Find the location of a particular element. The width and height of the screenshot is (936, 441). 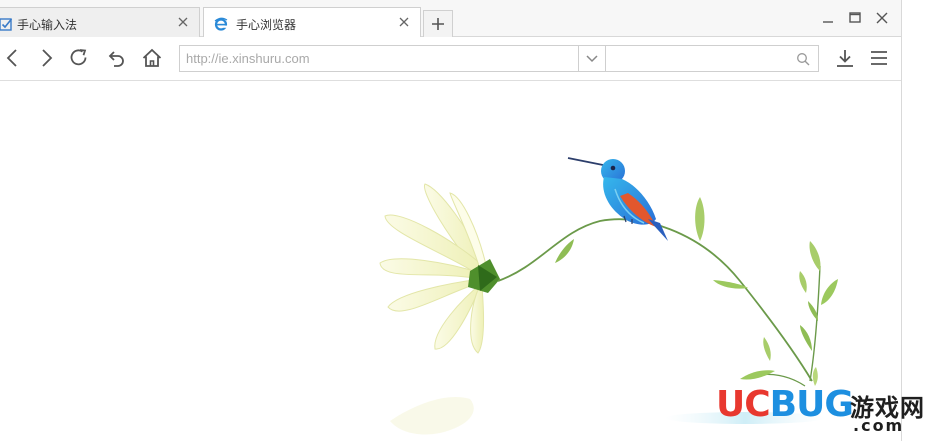

tab-bar: 手心输入法 手心浏览器 is located at coordinates (450, 19).